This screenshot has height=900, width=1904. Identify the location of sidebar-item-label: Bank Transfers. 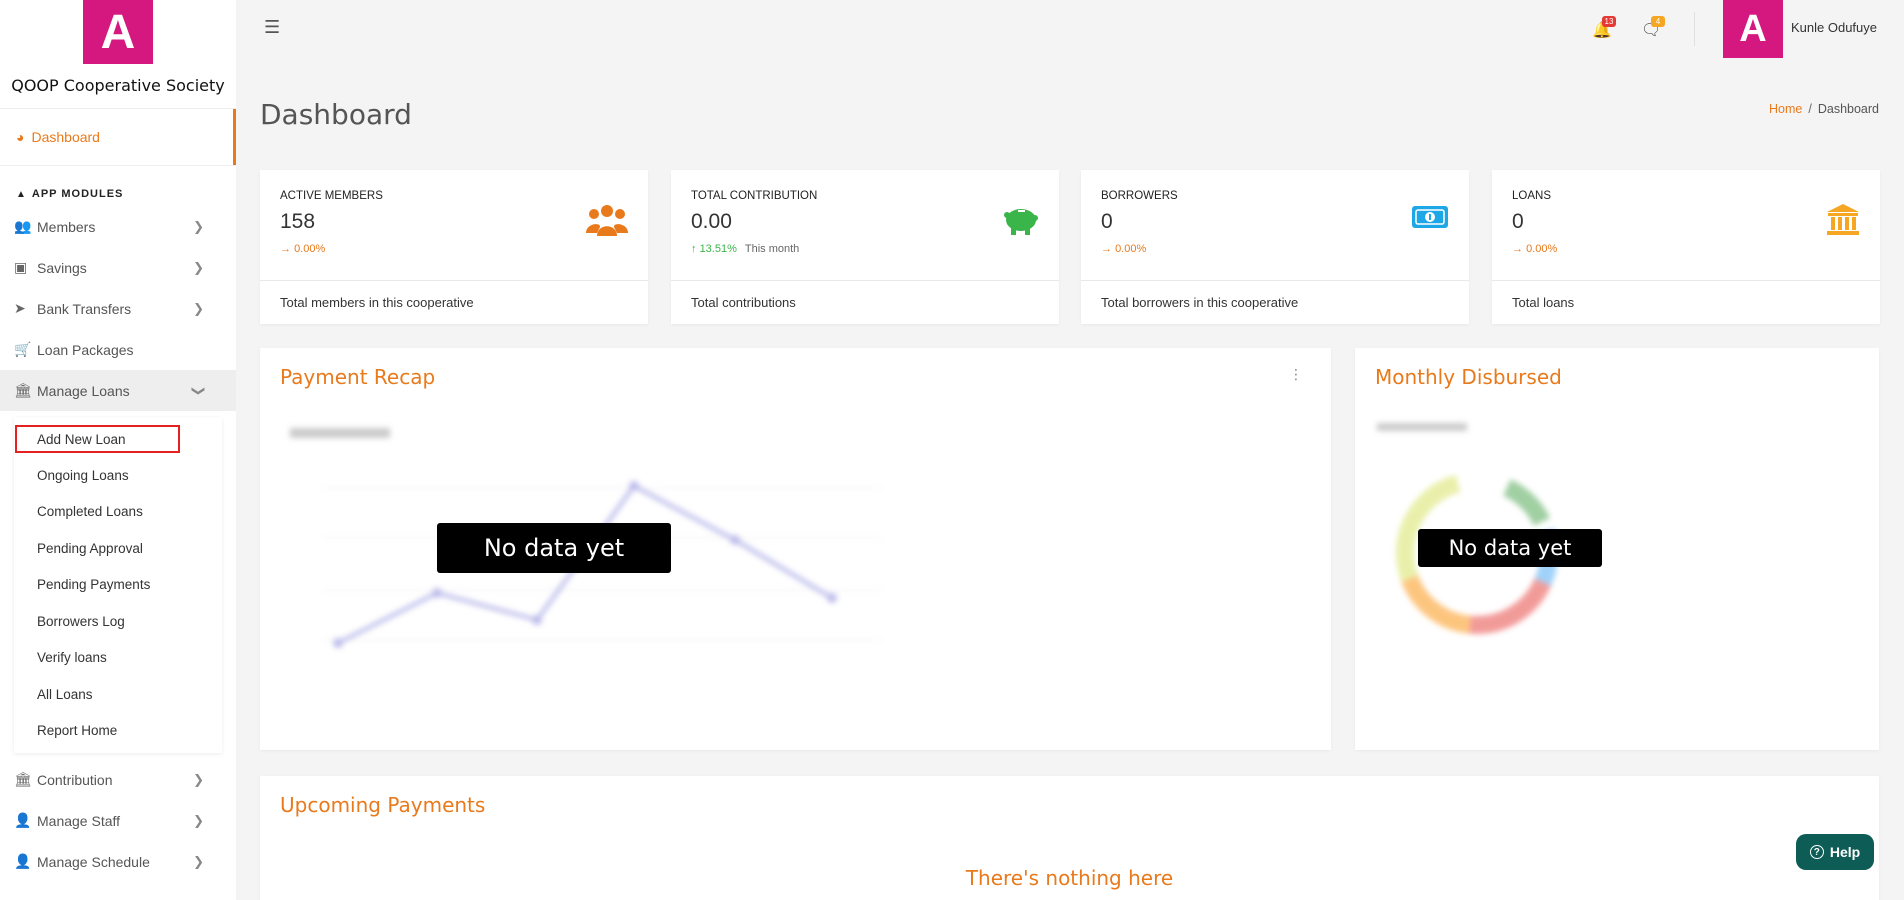
(84, 308).